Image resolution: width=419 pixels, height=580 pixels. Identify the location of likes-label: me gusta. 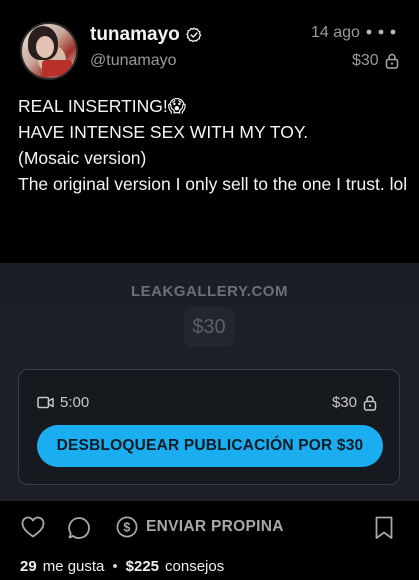
(73, 566).